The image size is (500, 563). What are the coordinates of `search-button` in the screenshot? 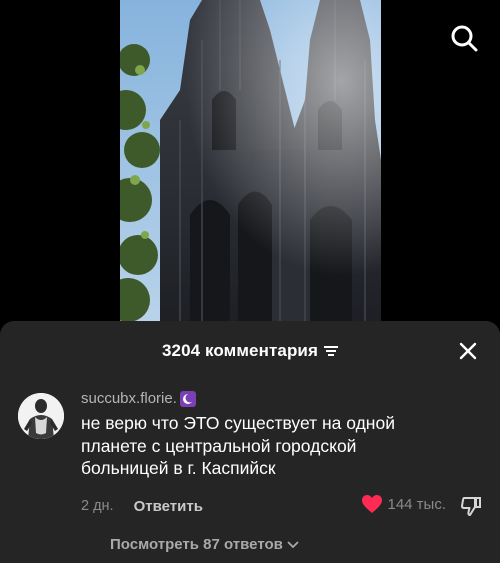 It's located at (464, 38).